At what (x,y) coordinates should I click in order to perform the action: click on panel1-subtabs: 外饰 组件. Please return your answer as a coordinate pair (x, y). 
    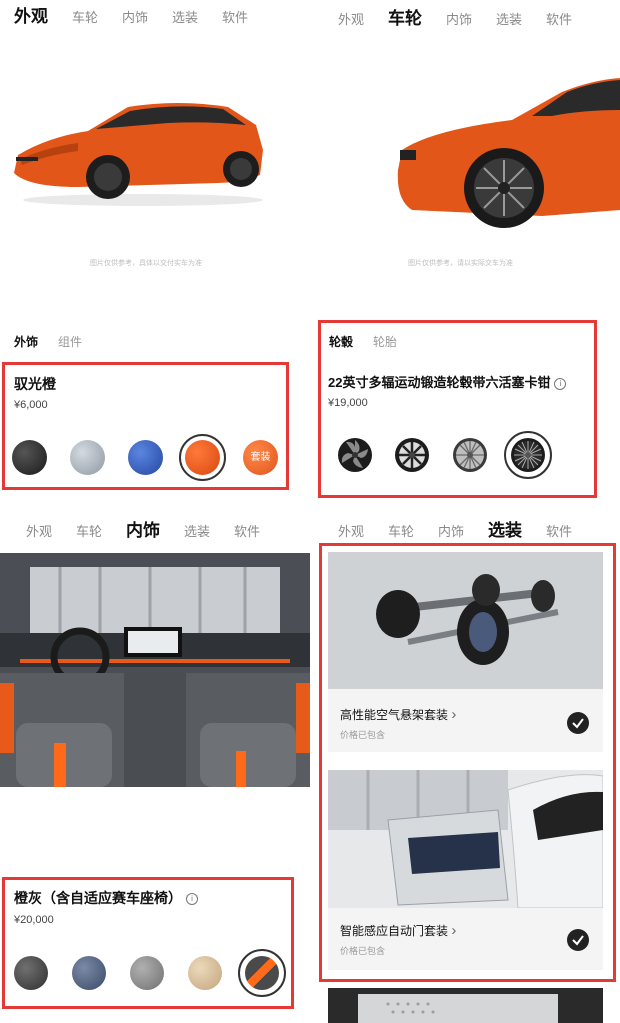
    Looking at the image, I should click on (58, 341).